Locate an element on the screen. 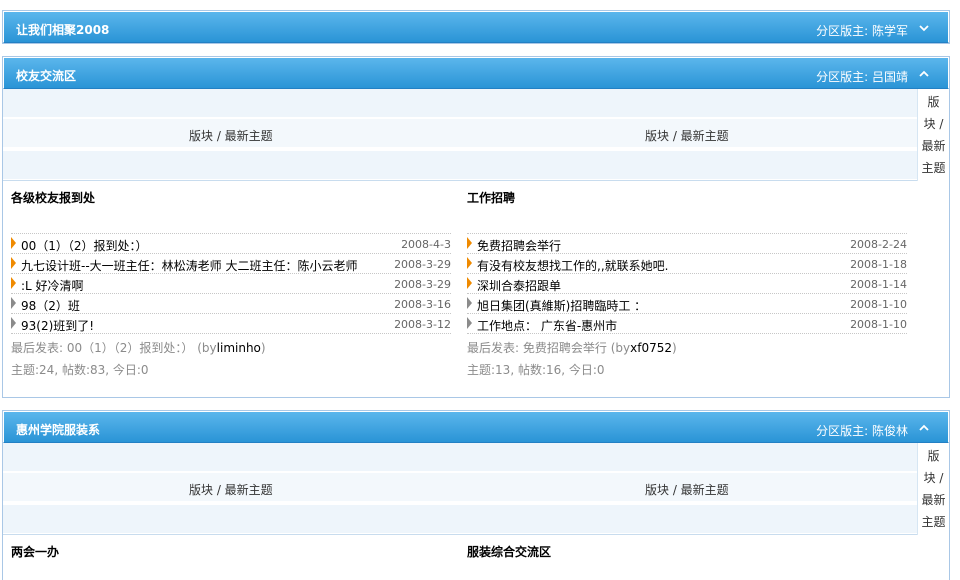 This screenshot has width=960, height=580. list-item: 免费招聘会举行 2008-2-24 is located at coordinates (687, 244).